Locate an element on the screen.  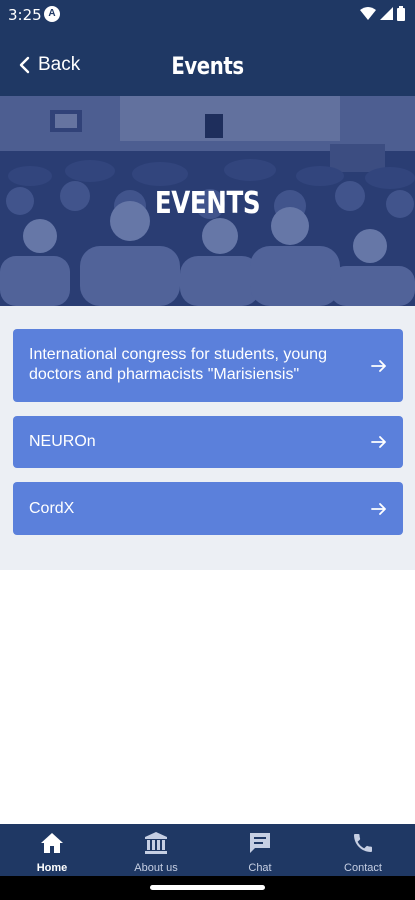
app-bar: Back Events is located at coordinates (207, 63).